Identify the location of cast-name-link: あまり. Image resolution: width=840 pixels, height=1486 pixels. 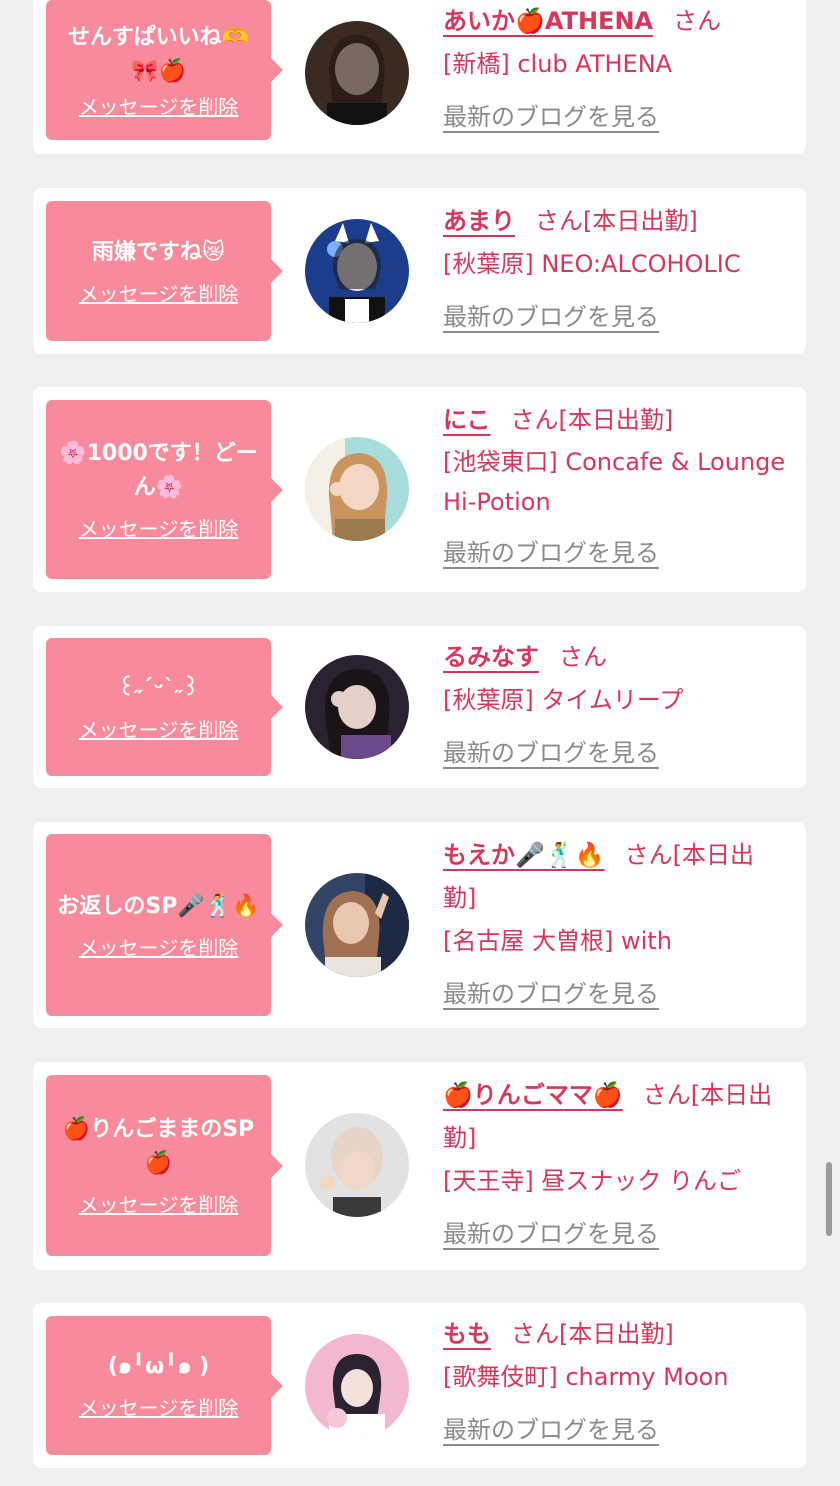
(479, 221).